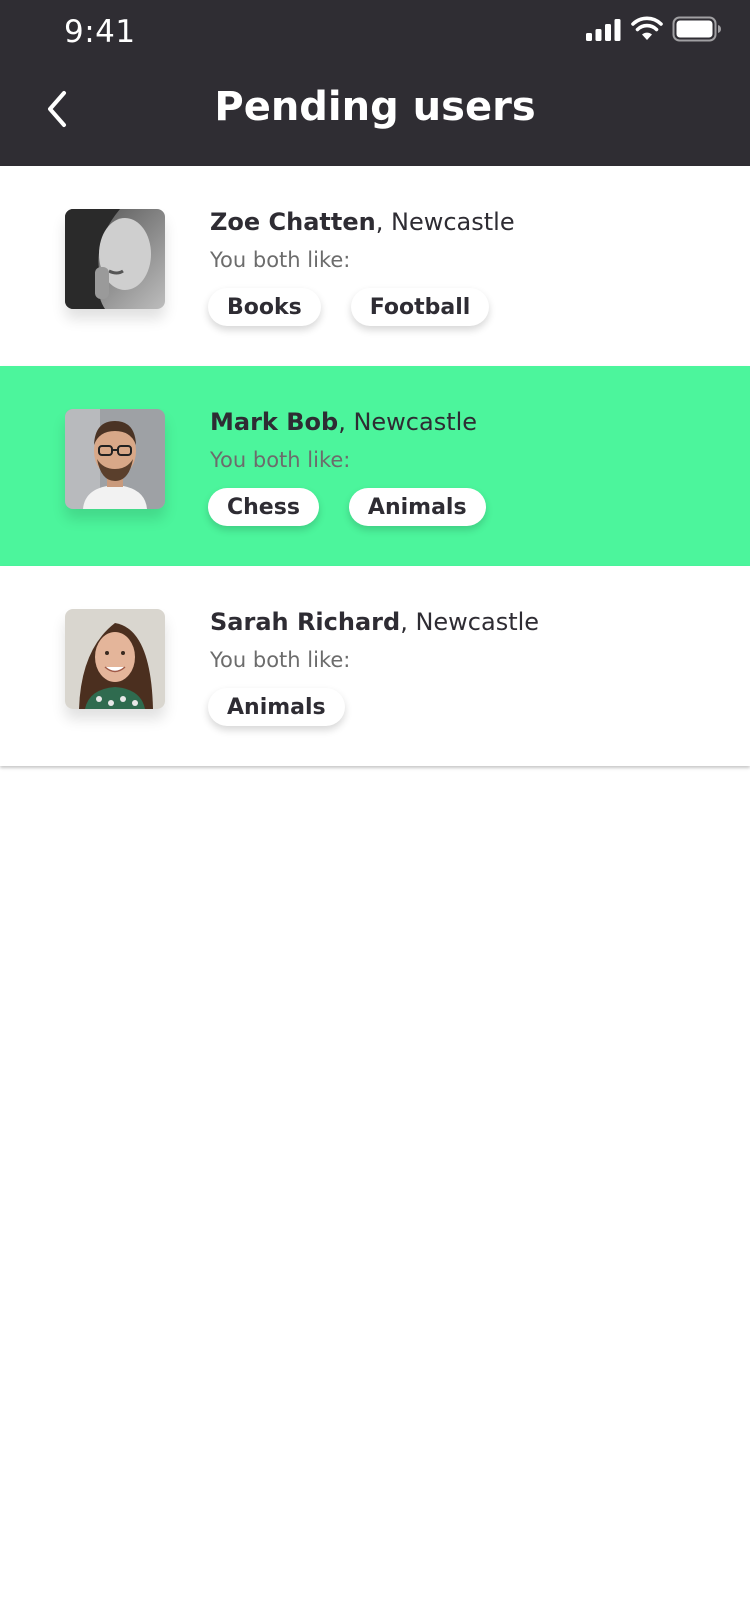 The height and width of the screenshot is (1624, 750). Describe the element at coordinates (375, 83) in the screenshot. I see `app-header: 9:41 Pending users` at that location.